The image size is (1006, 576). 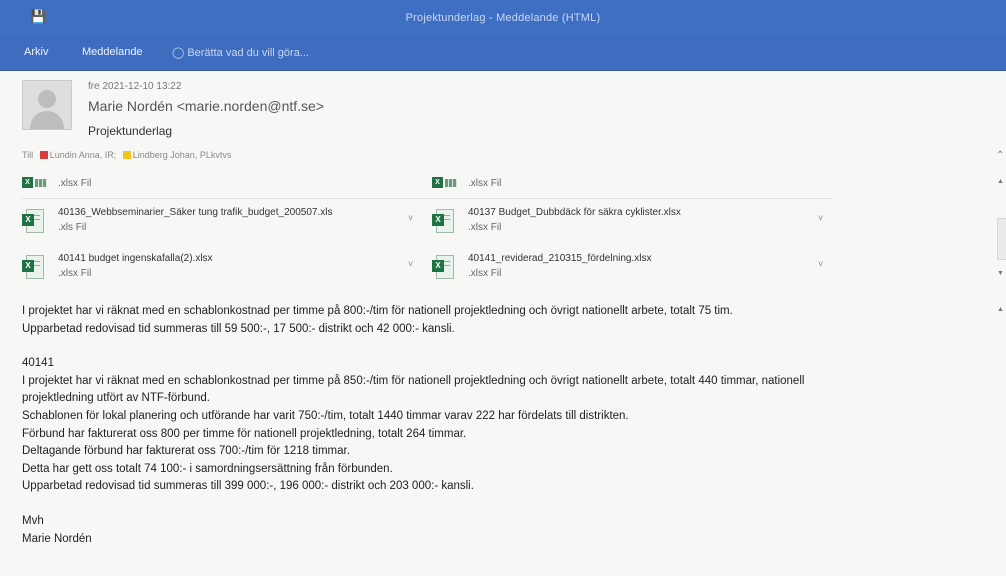 I want to click on body-scroll-up-icon: ▲, so click(x=1000, y=309).